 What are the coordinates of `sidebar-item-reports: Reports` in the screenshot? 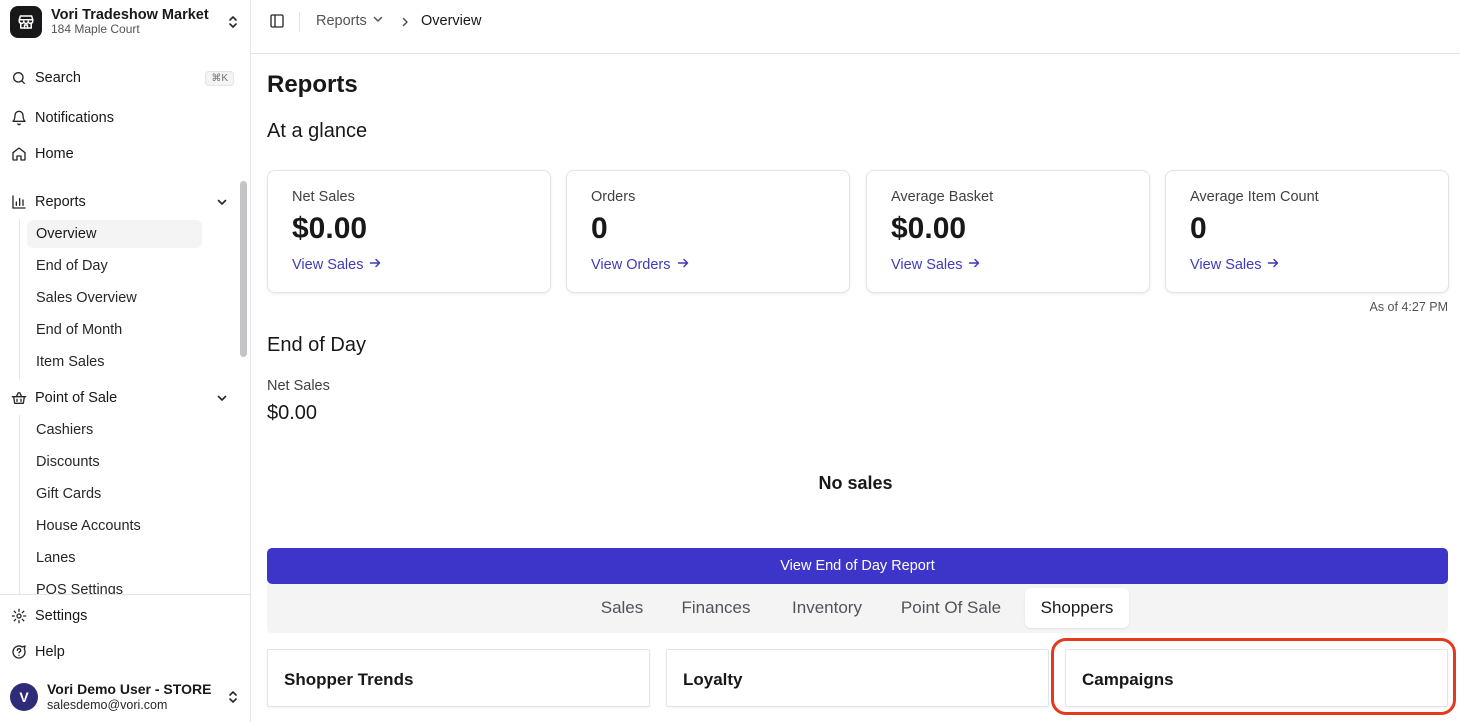 It's located at (123, 202).